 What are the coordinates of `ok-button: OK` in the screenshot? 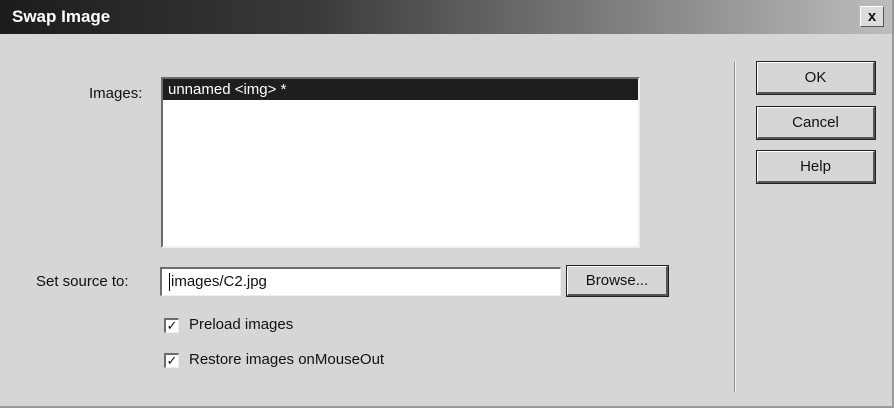 It's located at (816, 78).